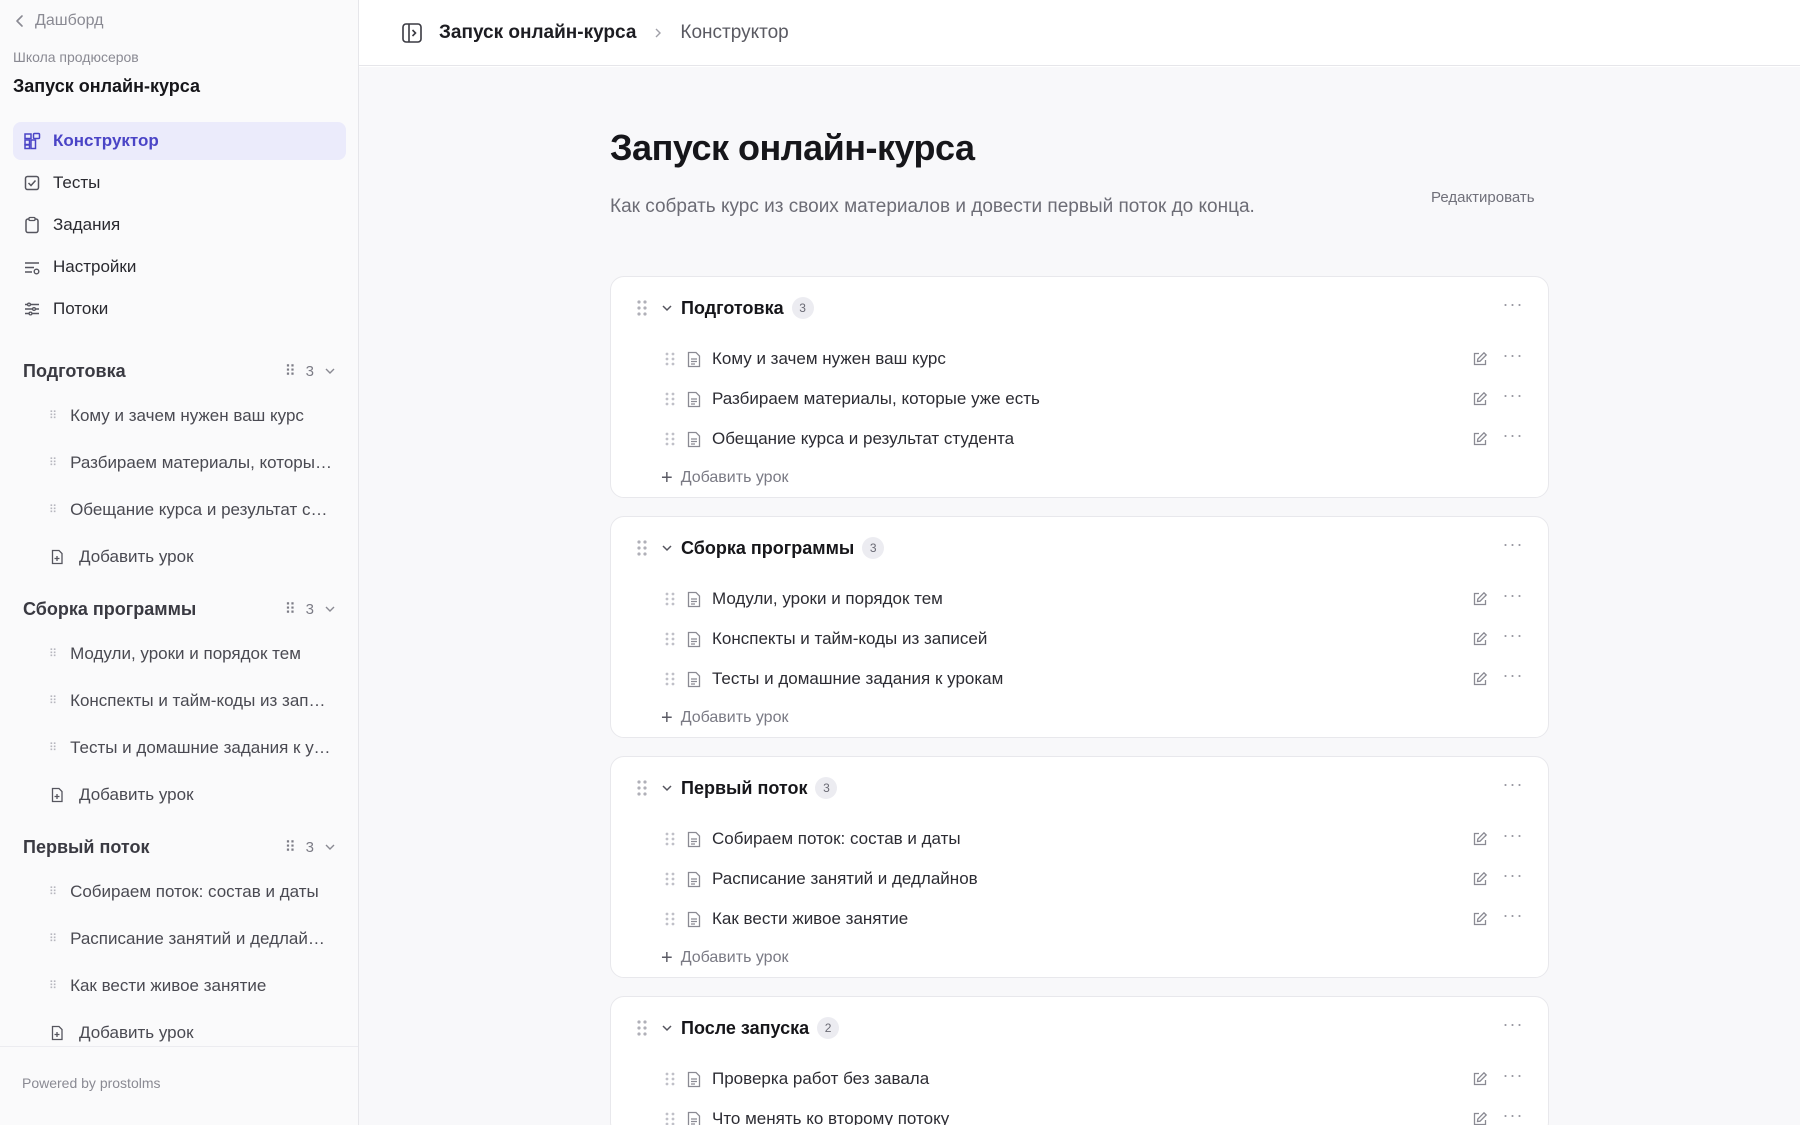 The width and height of the screenshot is (1800, 1125). Describe the element at coordinates (179, 938) in the screenshot. I see `sidebar-lesson: ⠿ Расписание занятий и дедлайнов` at that location.